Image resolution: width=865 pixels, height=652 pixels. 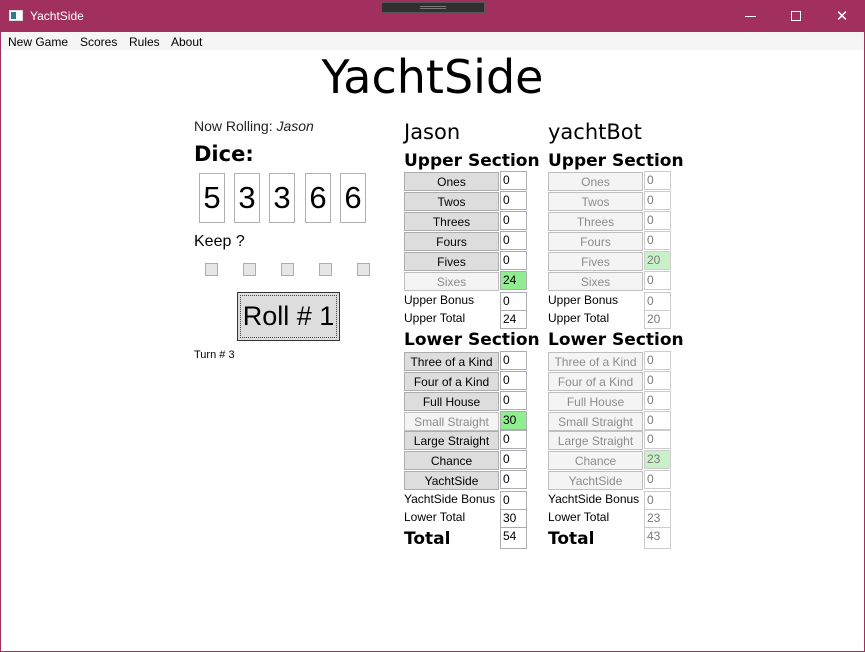 What do you see at coordinates (433, 7) in the screenshot?
I see `drag-grip` at bounding box center [433, 7].